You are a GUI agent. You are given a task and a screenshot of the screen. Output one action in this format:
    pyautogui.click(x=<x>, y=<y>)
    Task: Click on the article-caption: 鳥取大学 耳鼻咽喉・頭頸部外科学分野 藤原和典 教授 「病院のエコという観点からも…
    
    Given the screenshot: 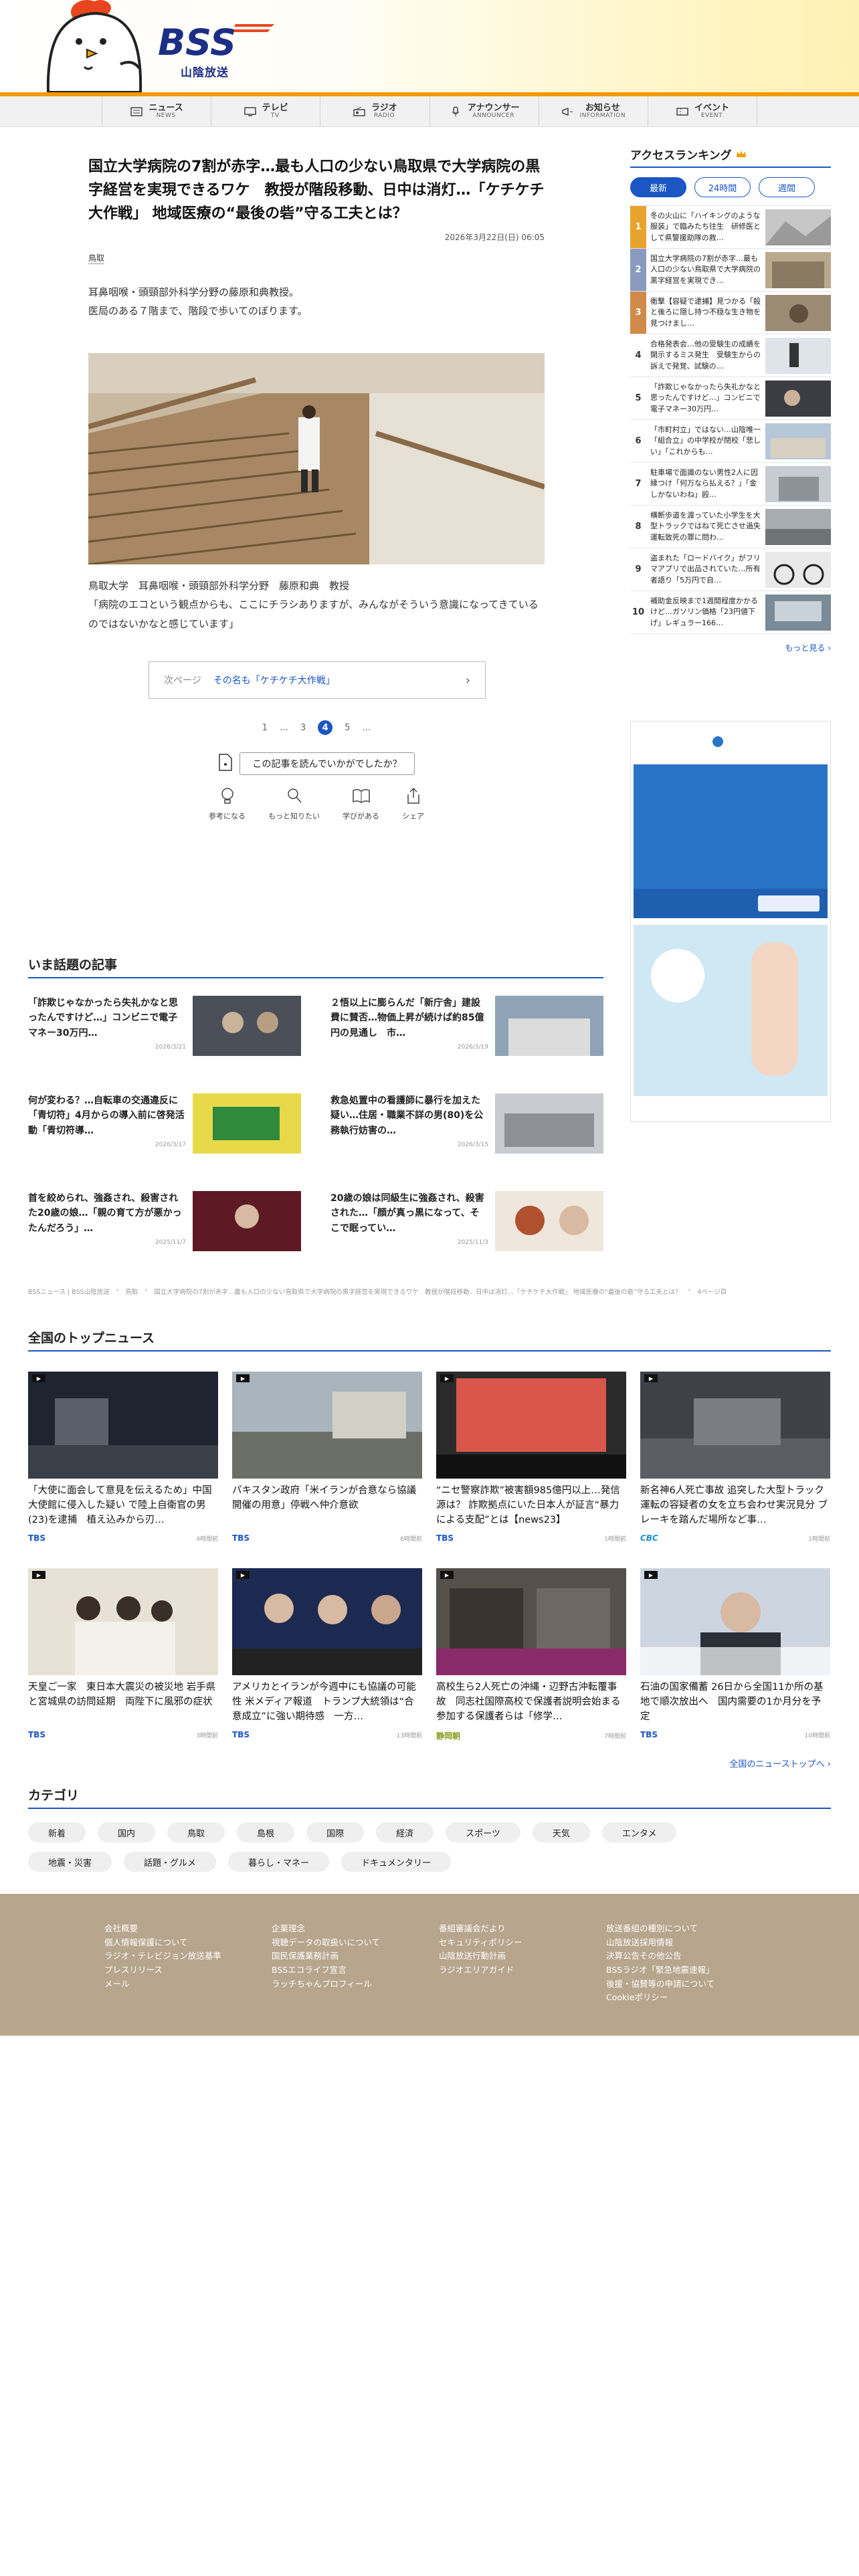 What is the action you would take?
    pyautogui.click(x=316, y=605)
    